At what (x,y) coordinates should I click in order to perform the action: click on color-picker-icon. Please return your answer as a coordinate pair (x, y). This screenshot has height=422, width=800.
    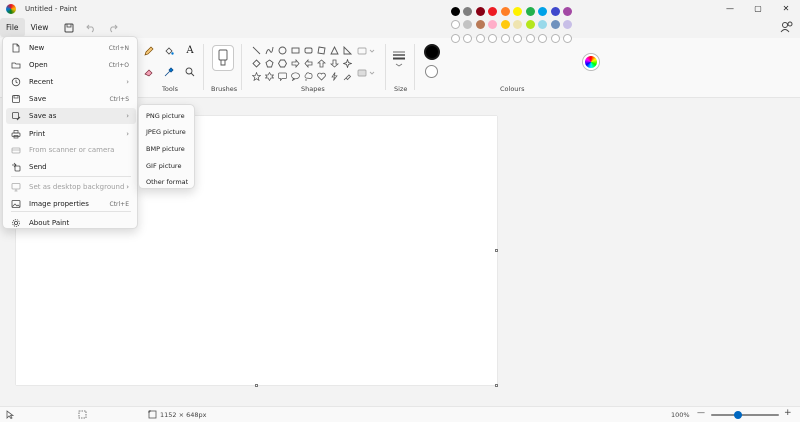
    Looking at the image, I should click on (169, 72).